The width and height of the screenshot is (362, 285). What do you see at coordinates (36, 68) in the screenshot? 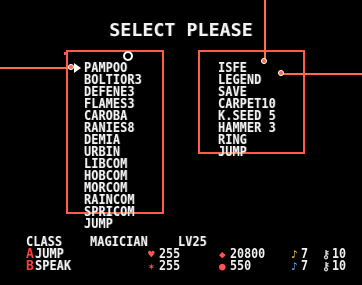
I see `left-callout-line` at bounding box center [36, 68].